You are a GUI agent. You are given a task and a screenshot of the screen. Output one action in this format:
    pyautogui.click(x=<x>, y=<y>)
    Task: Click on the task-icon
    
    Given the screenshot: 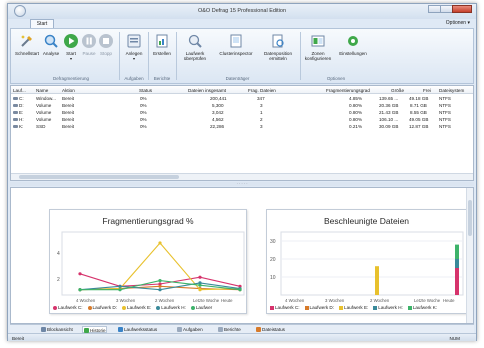 What is the action you would take?
    pyautogui.click(x=179, y=329)
    